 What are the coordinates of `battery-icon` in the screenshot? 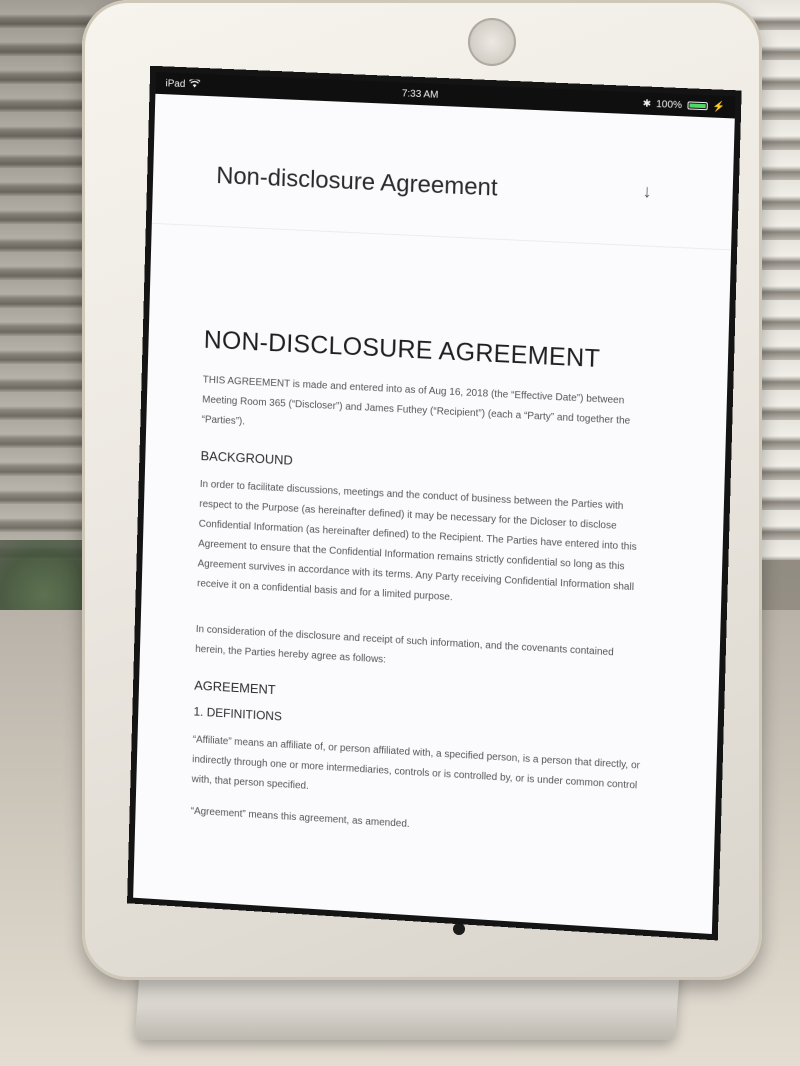 It's located at (697, 106).